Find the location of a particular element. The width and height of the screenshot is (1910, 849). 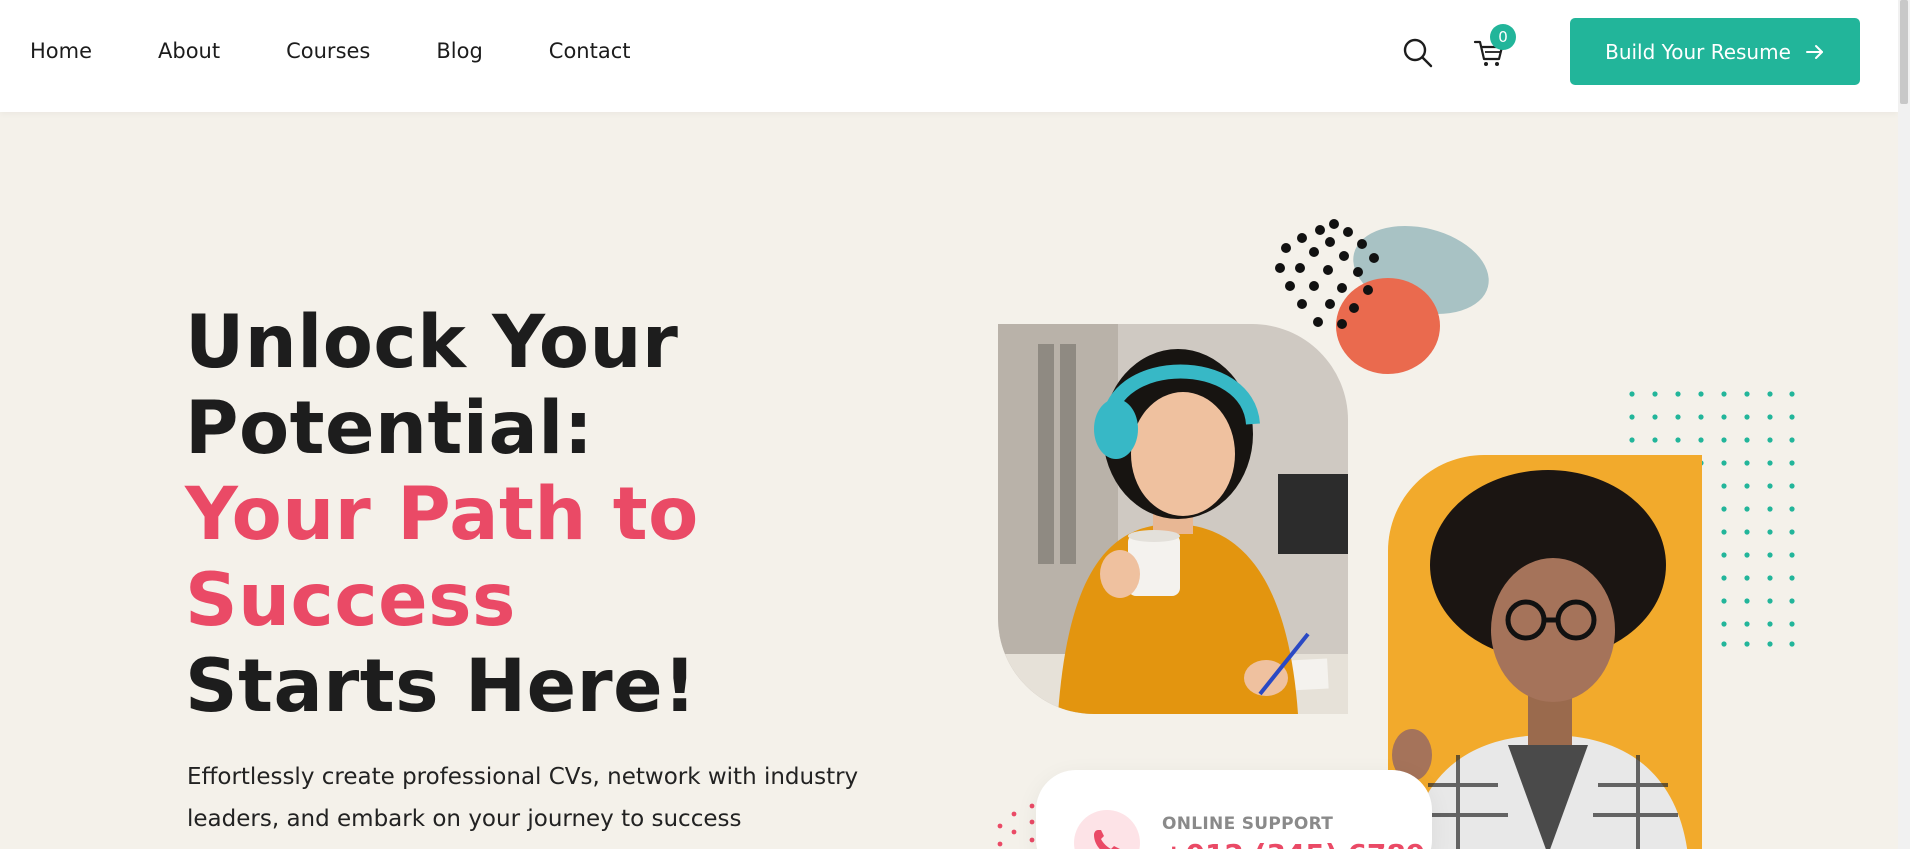

nav-contact: Contact is located at coordinates (590, 51).